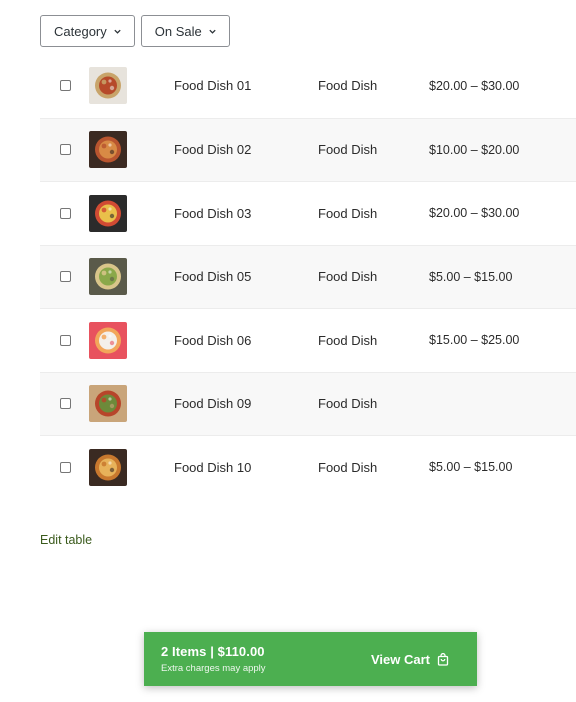 The image size is (576, 702). I want to click on table-row: Food Dish 09 Food Dish, so click(308, 403).